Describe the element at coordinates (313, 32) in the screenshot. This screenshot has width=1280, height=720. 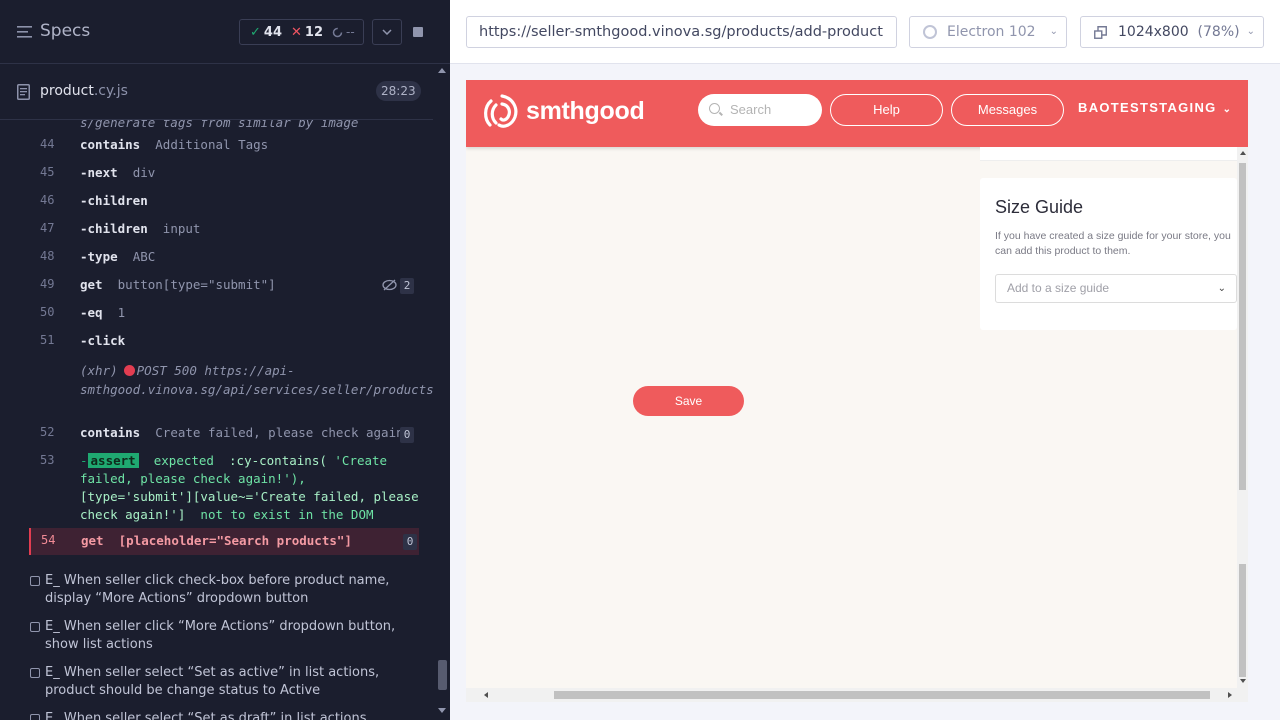
I see `failed-count: 12` at that location.